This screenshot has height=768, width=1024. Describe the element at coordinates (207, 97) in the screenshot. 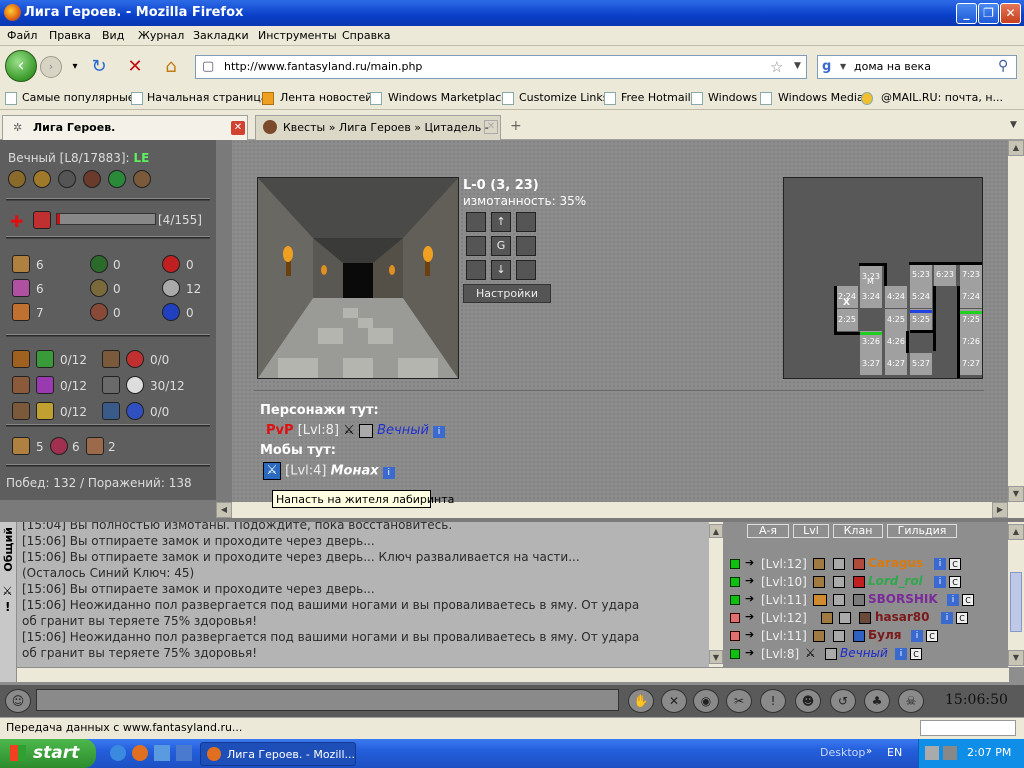

I see `bookmark-start-page: Начальная страница` at that location.